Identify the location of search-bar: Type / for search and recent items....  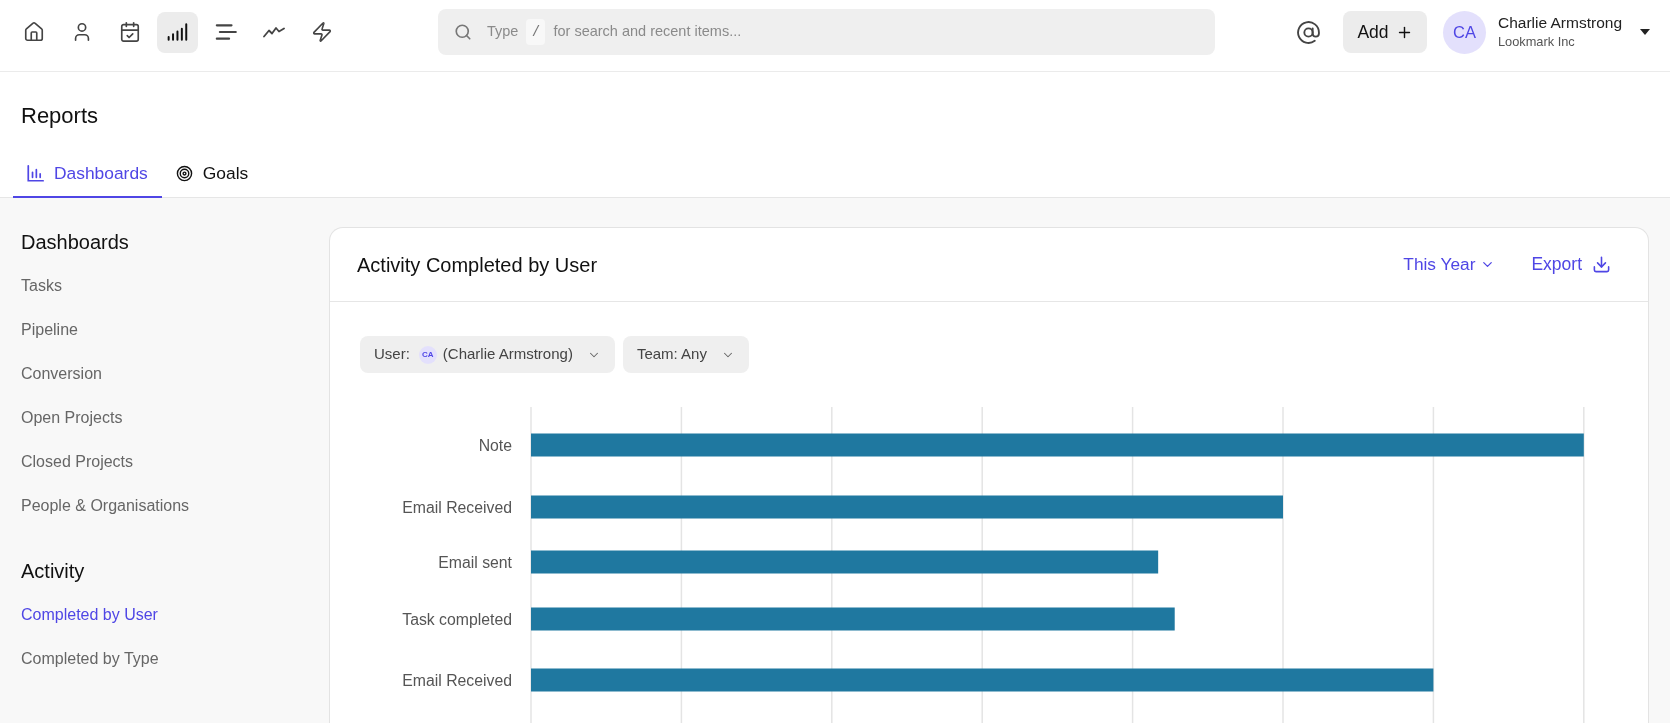
(826, 32).